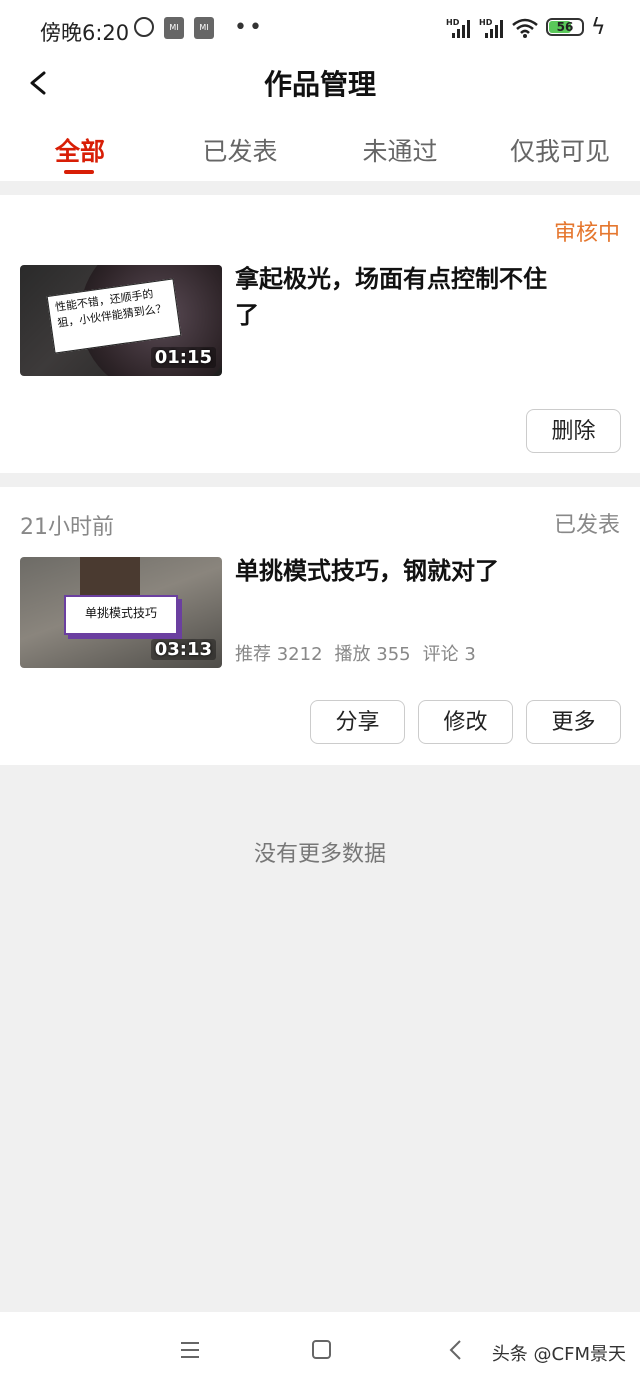 The image size is (640, 1387). I want to click on work-title: 单挑模式技巧，钢就对了, so click(395, 571).